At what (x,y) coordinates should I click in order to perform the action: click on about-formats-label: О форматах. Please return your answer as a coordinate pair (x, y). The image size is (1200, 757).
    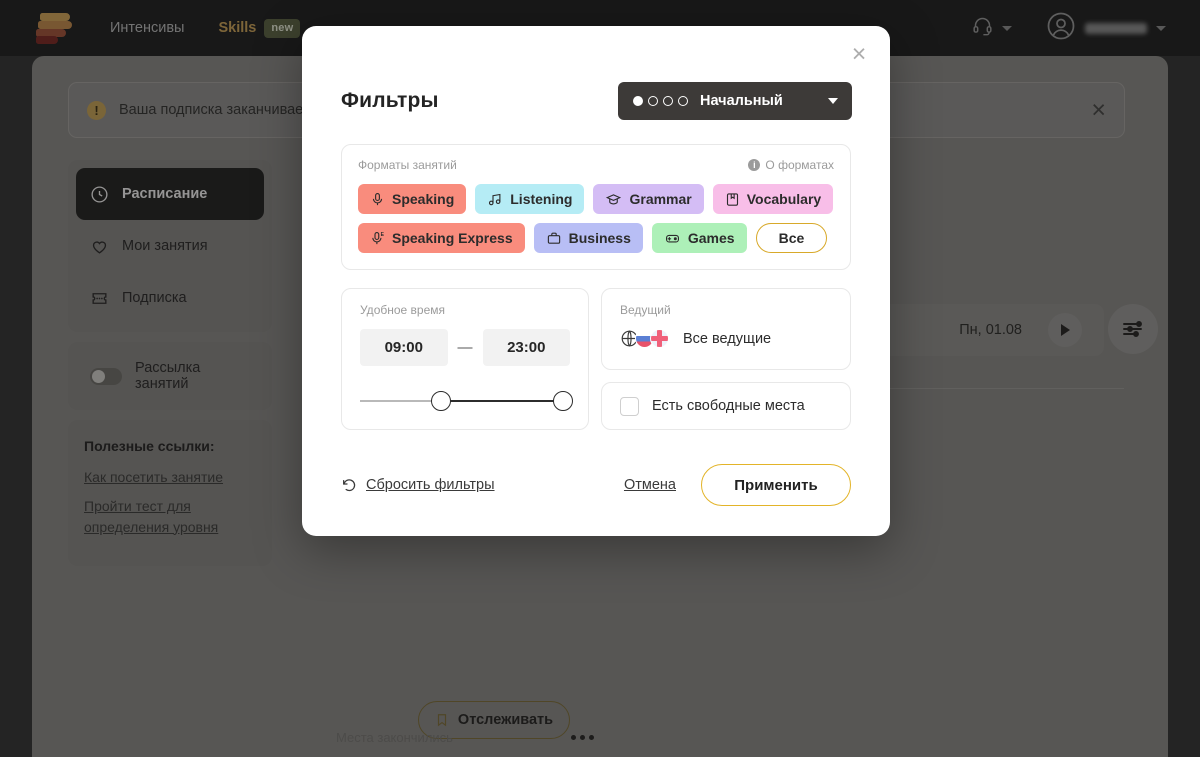
    Looking at the image, I should click on (799, 165).